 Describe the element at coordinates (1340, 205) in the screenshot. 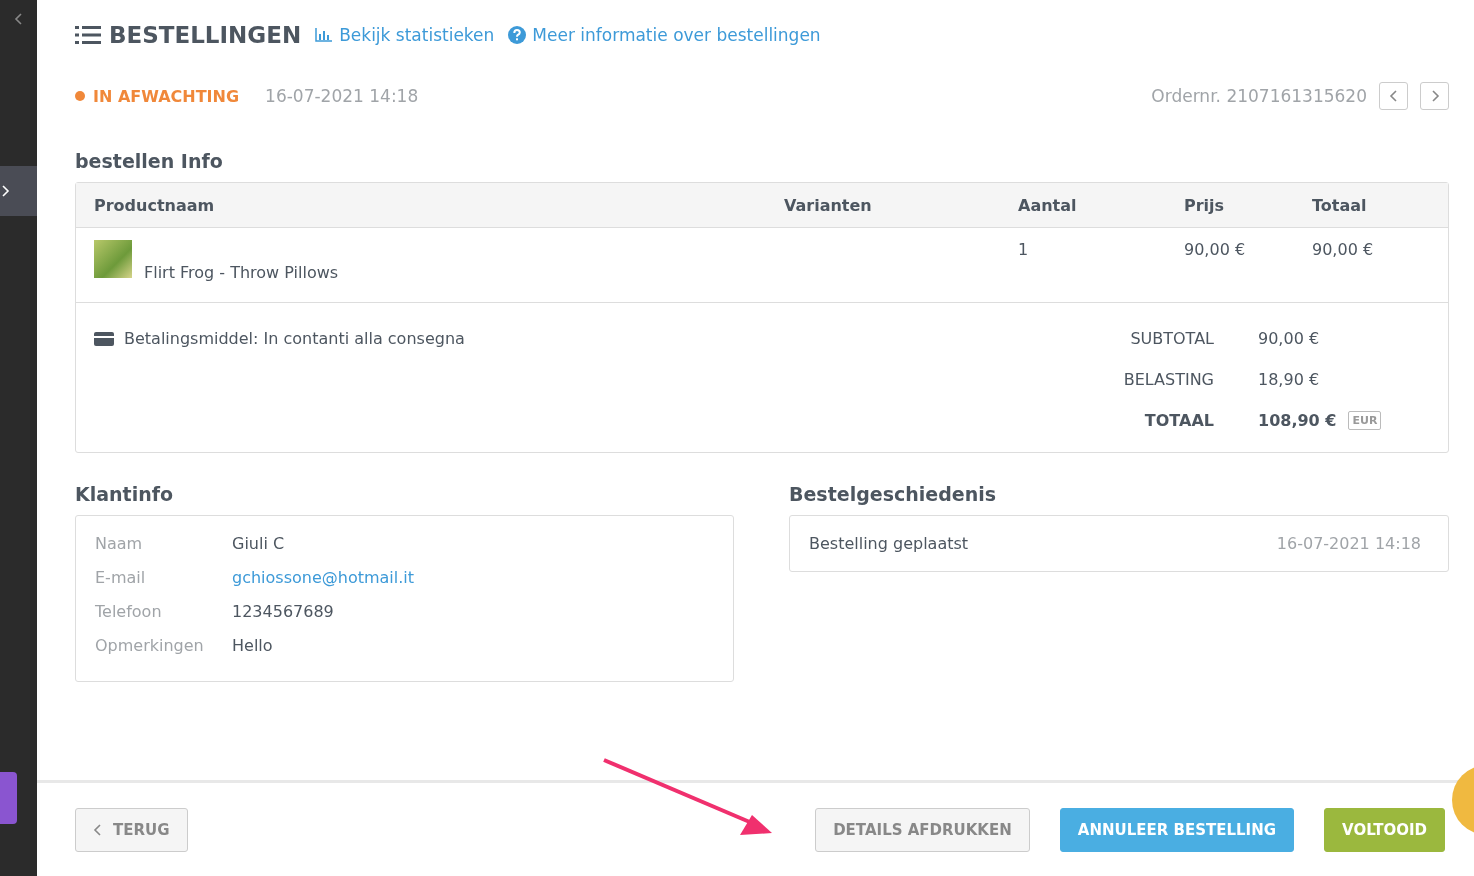

I see `column-header: Totaal` at that location.